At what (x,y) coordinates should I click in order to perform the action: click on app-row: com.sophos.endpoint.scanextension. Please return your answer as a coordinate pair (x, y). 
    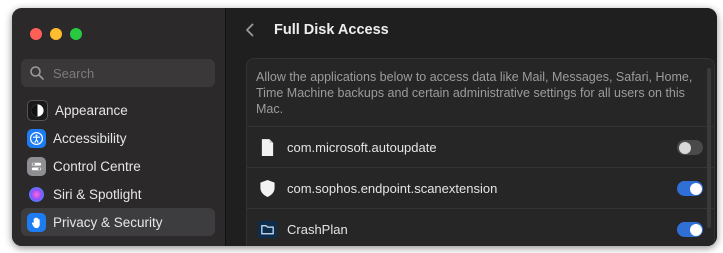
    Looking at the image, I should click on (480, 188).